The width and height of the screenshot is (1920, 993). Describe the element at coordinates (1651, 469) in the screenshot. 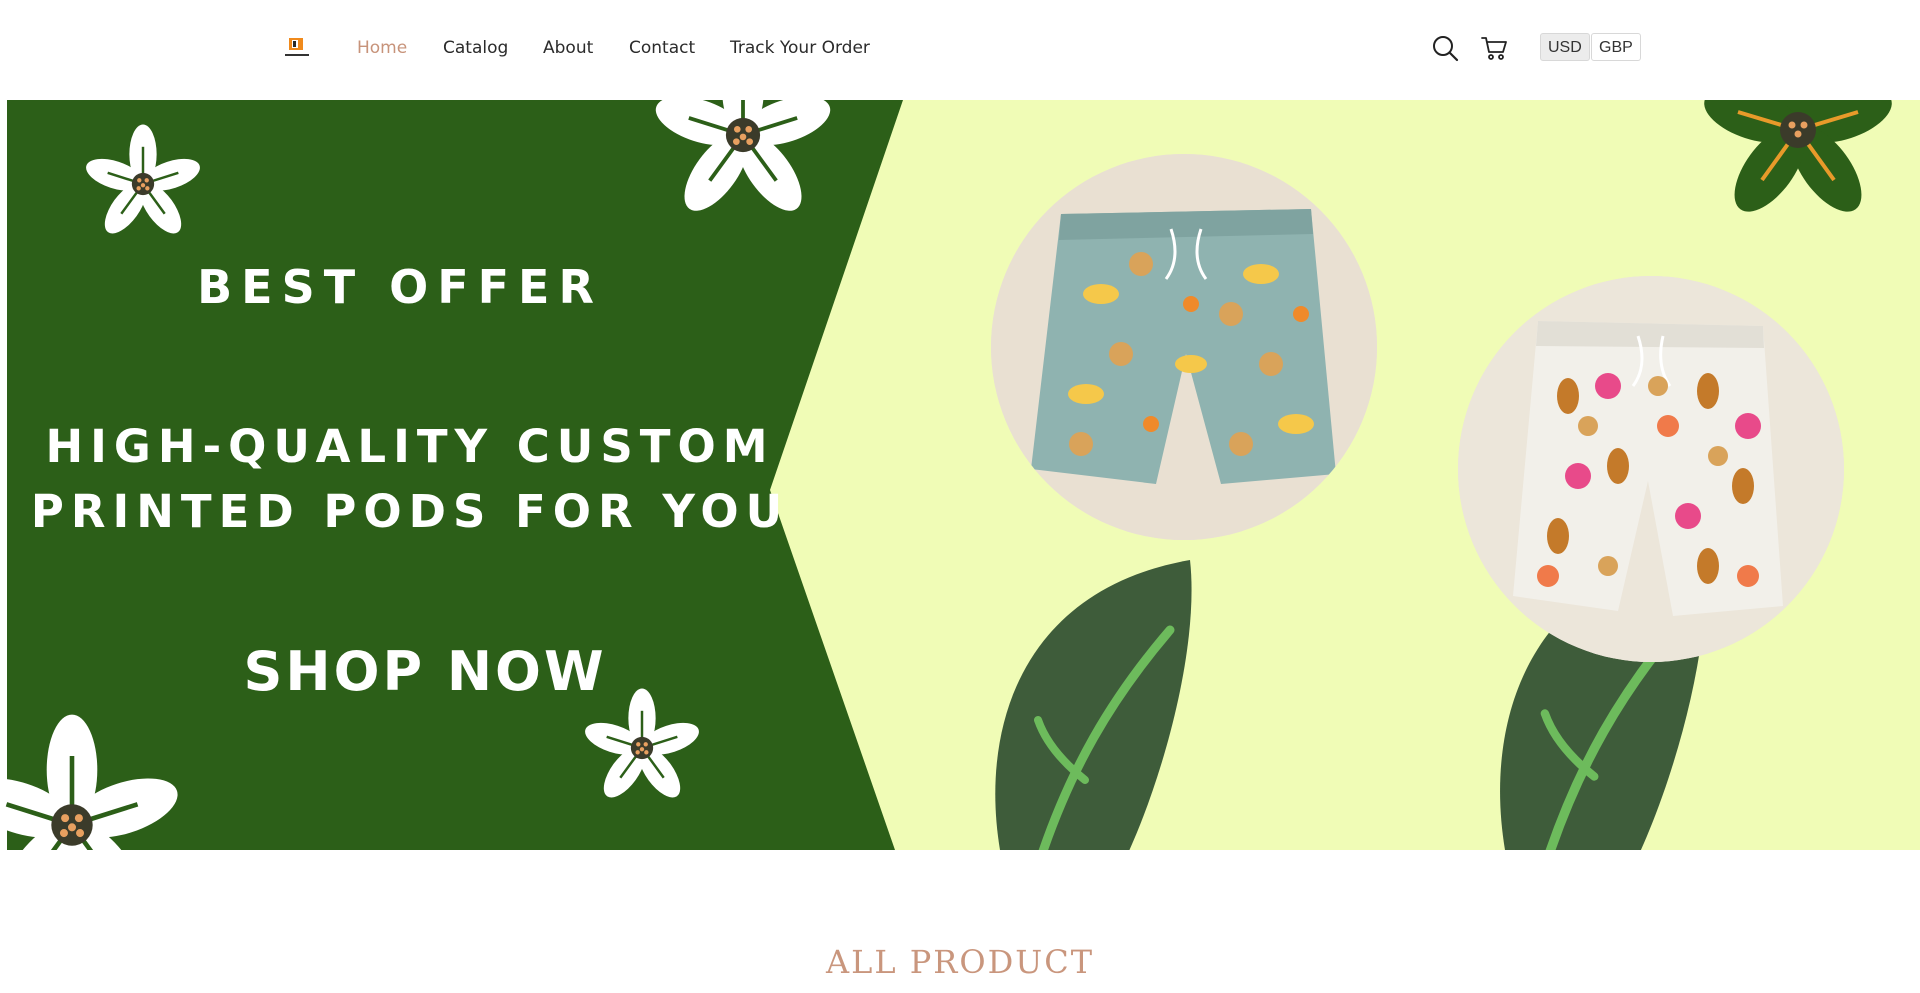

I see `product-image-shorts-floral` at that location.